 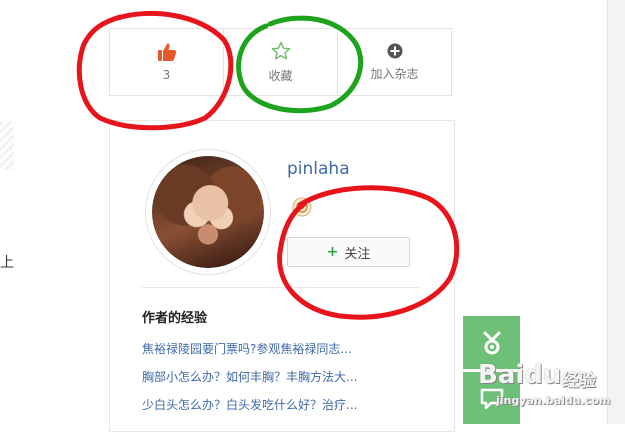 What do you see at coordinates (394, 50) in the screenshot?
I see `plus-circle-icon` at bounding box center [394, 50].